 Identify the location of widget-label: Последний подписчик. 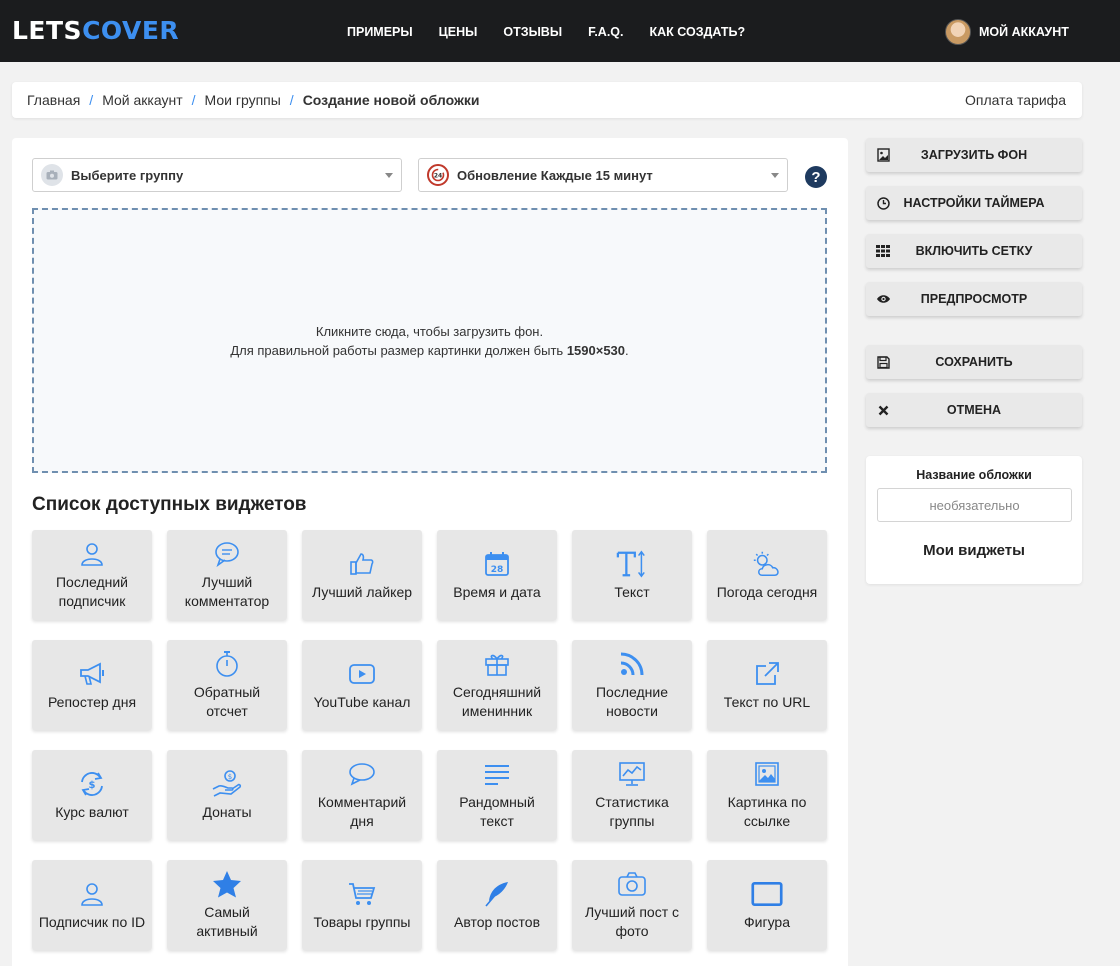
(92, 591).